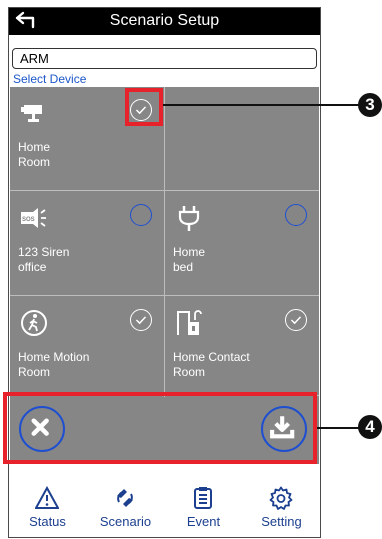  Describe the element at coordinates (164, 58) in the screenshot. I see `scenario-name-input: ARM` at that location.